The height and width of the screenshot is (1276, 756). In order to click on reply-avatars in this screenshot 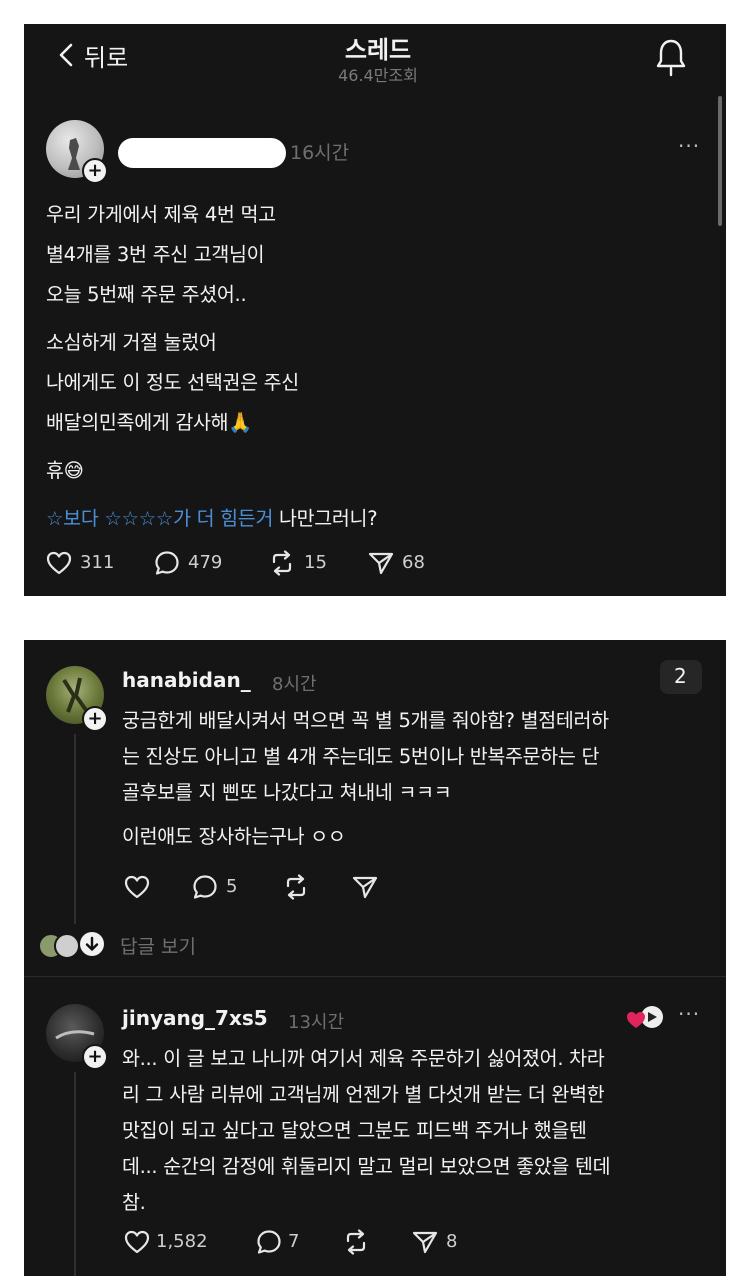, I will do `click(74, 944)`.